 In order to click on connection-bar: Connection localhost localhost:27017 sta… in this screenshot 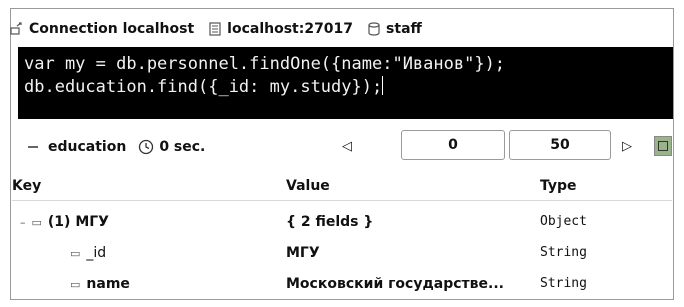, I will do `click(223, 29)`.